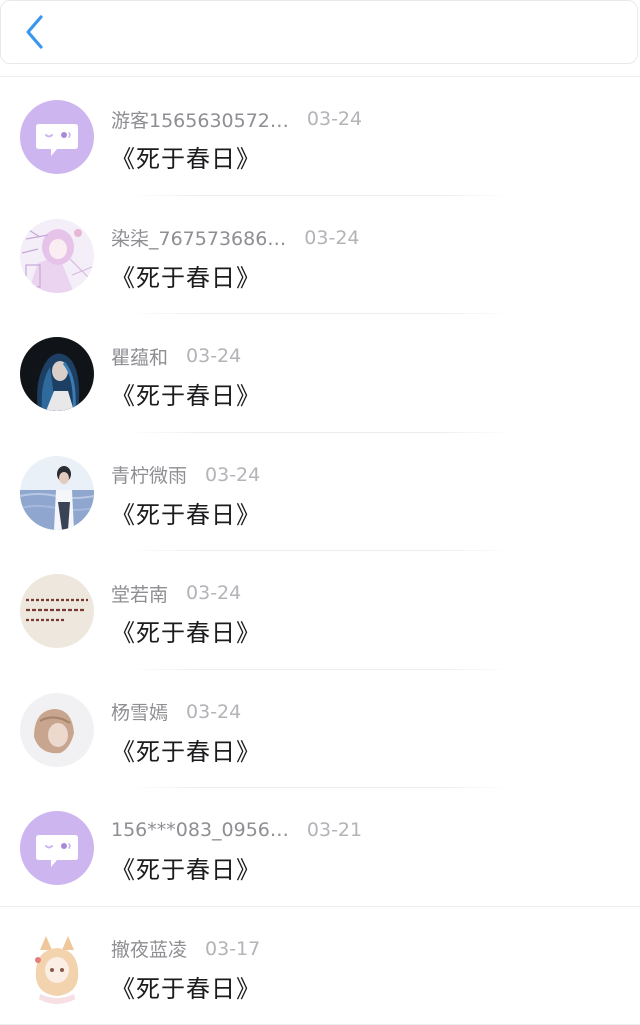 The height and width of the screenshot is (1025, 640). What do you see at coordinates (139, 711) in the screenshot?
I see `username: 杨雪嫣` at bounding box center [139, 711].